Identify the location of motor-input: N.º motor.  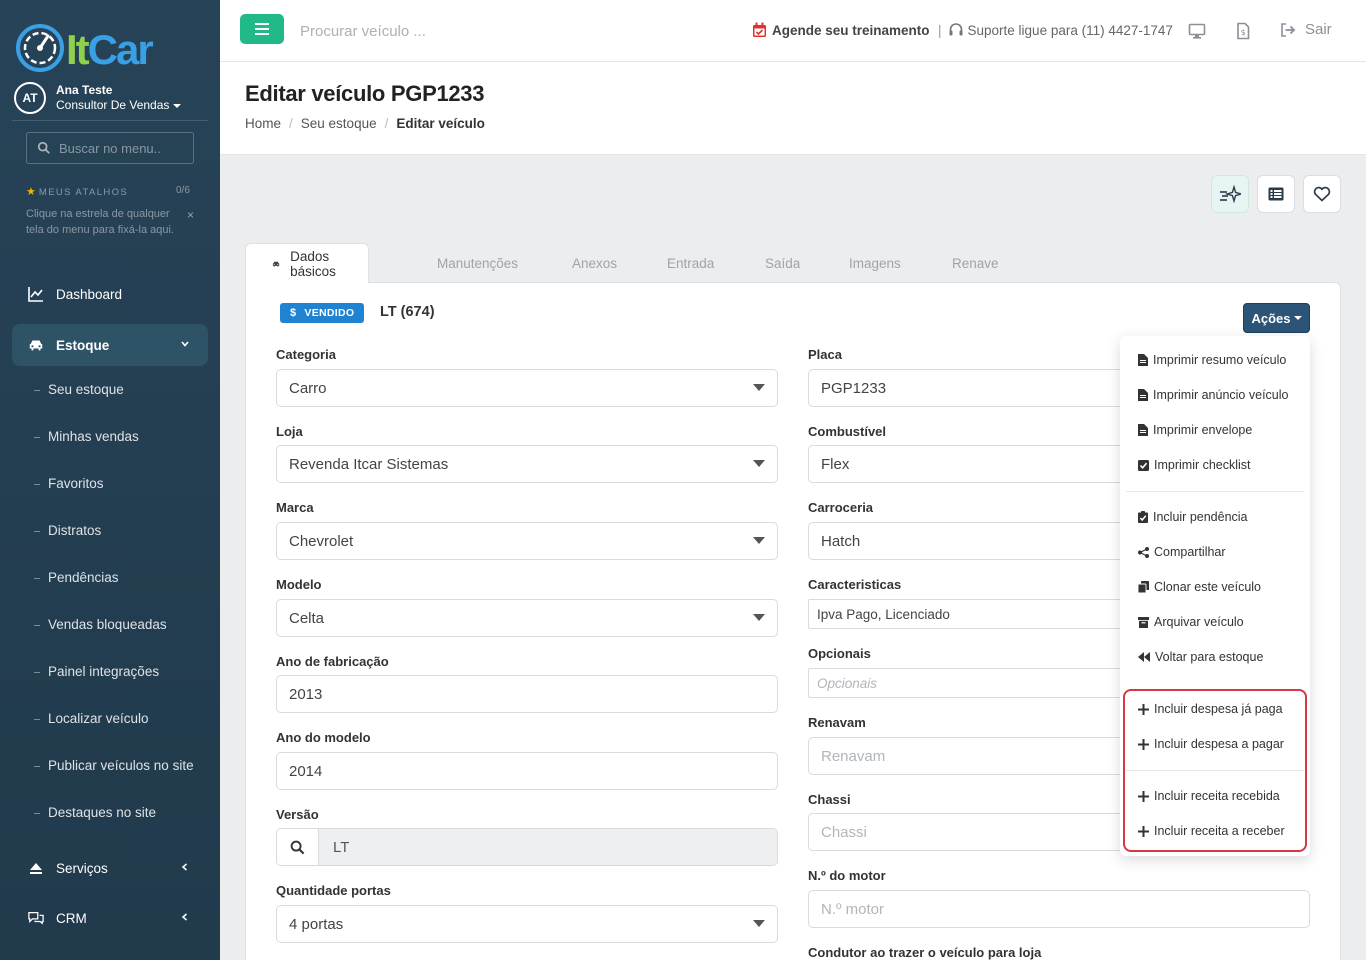
(1059, 909).